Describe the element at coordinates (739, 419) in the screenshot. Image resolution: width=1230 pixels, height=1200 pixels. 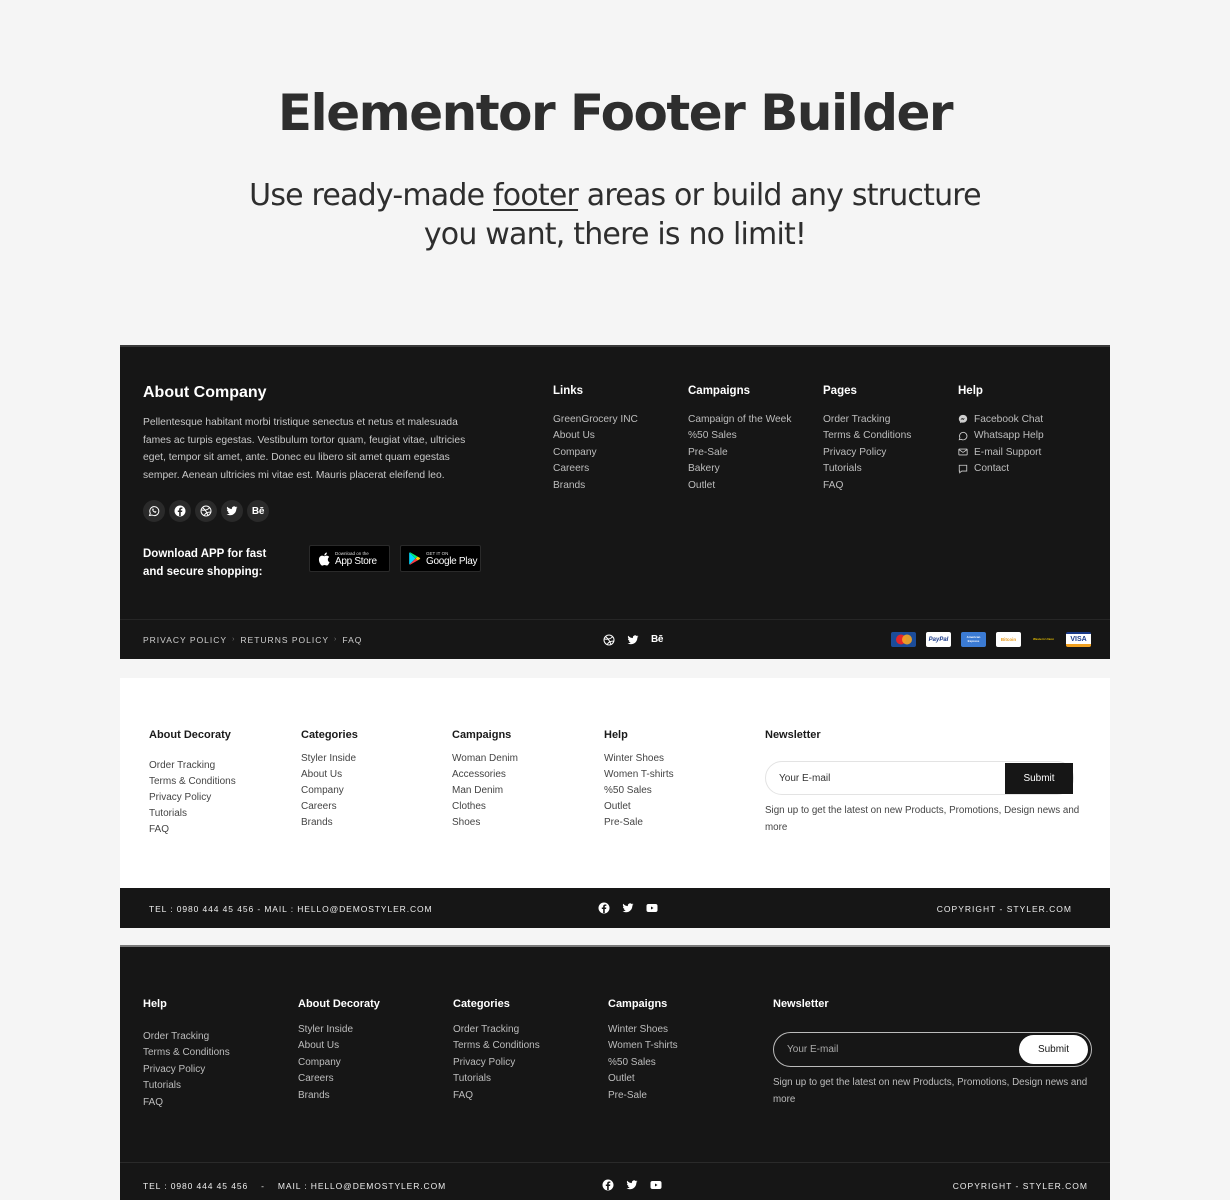
I see `footer-link: Campaign of the Week` at that location.